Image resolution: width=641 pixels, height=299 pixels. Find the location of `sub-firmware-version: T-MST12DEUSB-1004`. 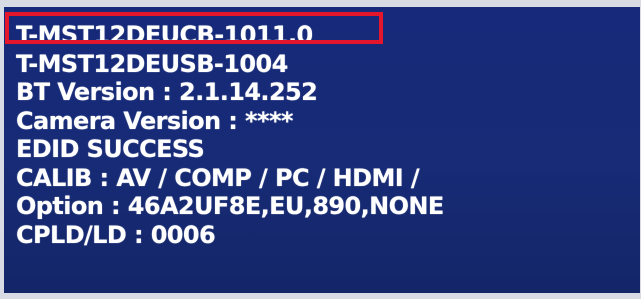

sub-firmware-version: T-MST12DEUSB-1004 is located at coordinates (152, 63).